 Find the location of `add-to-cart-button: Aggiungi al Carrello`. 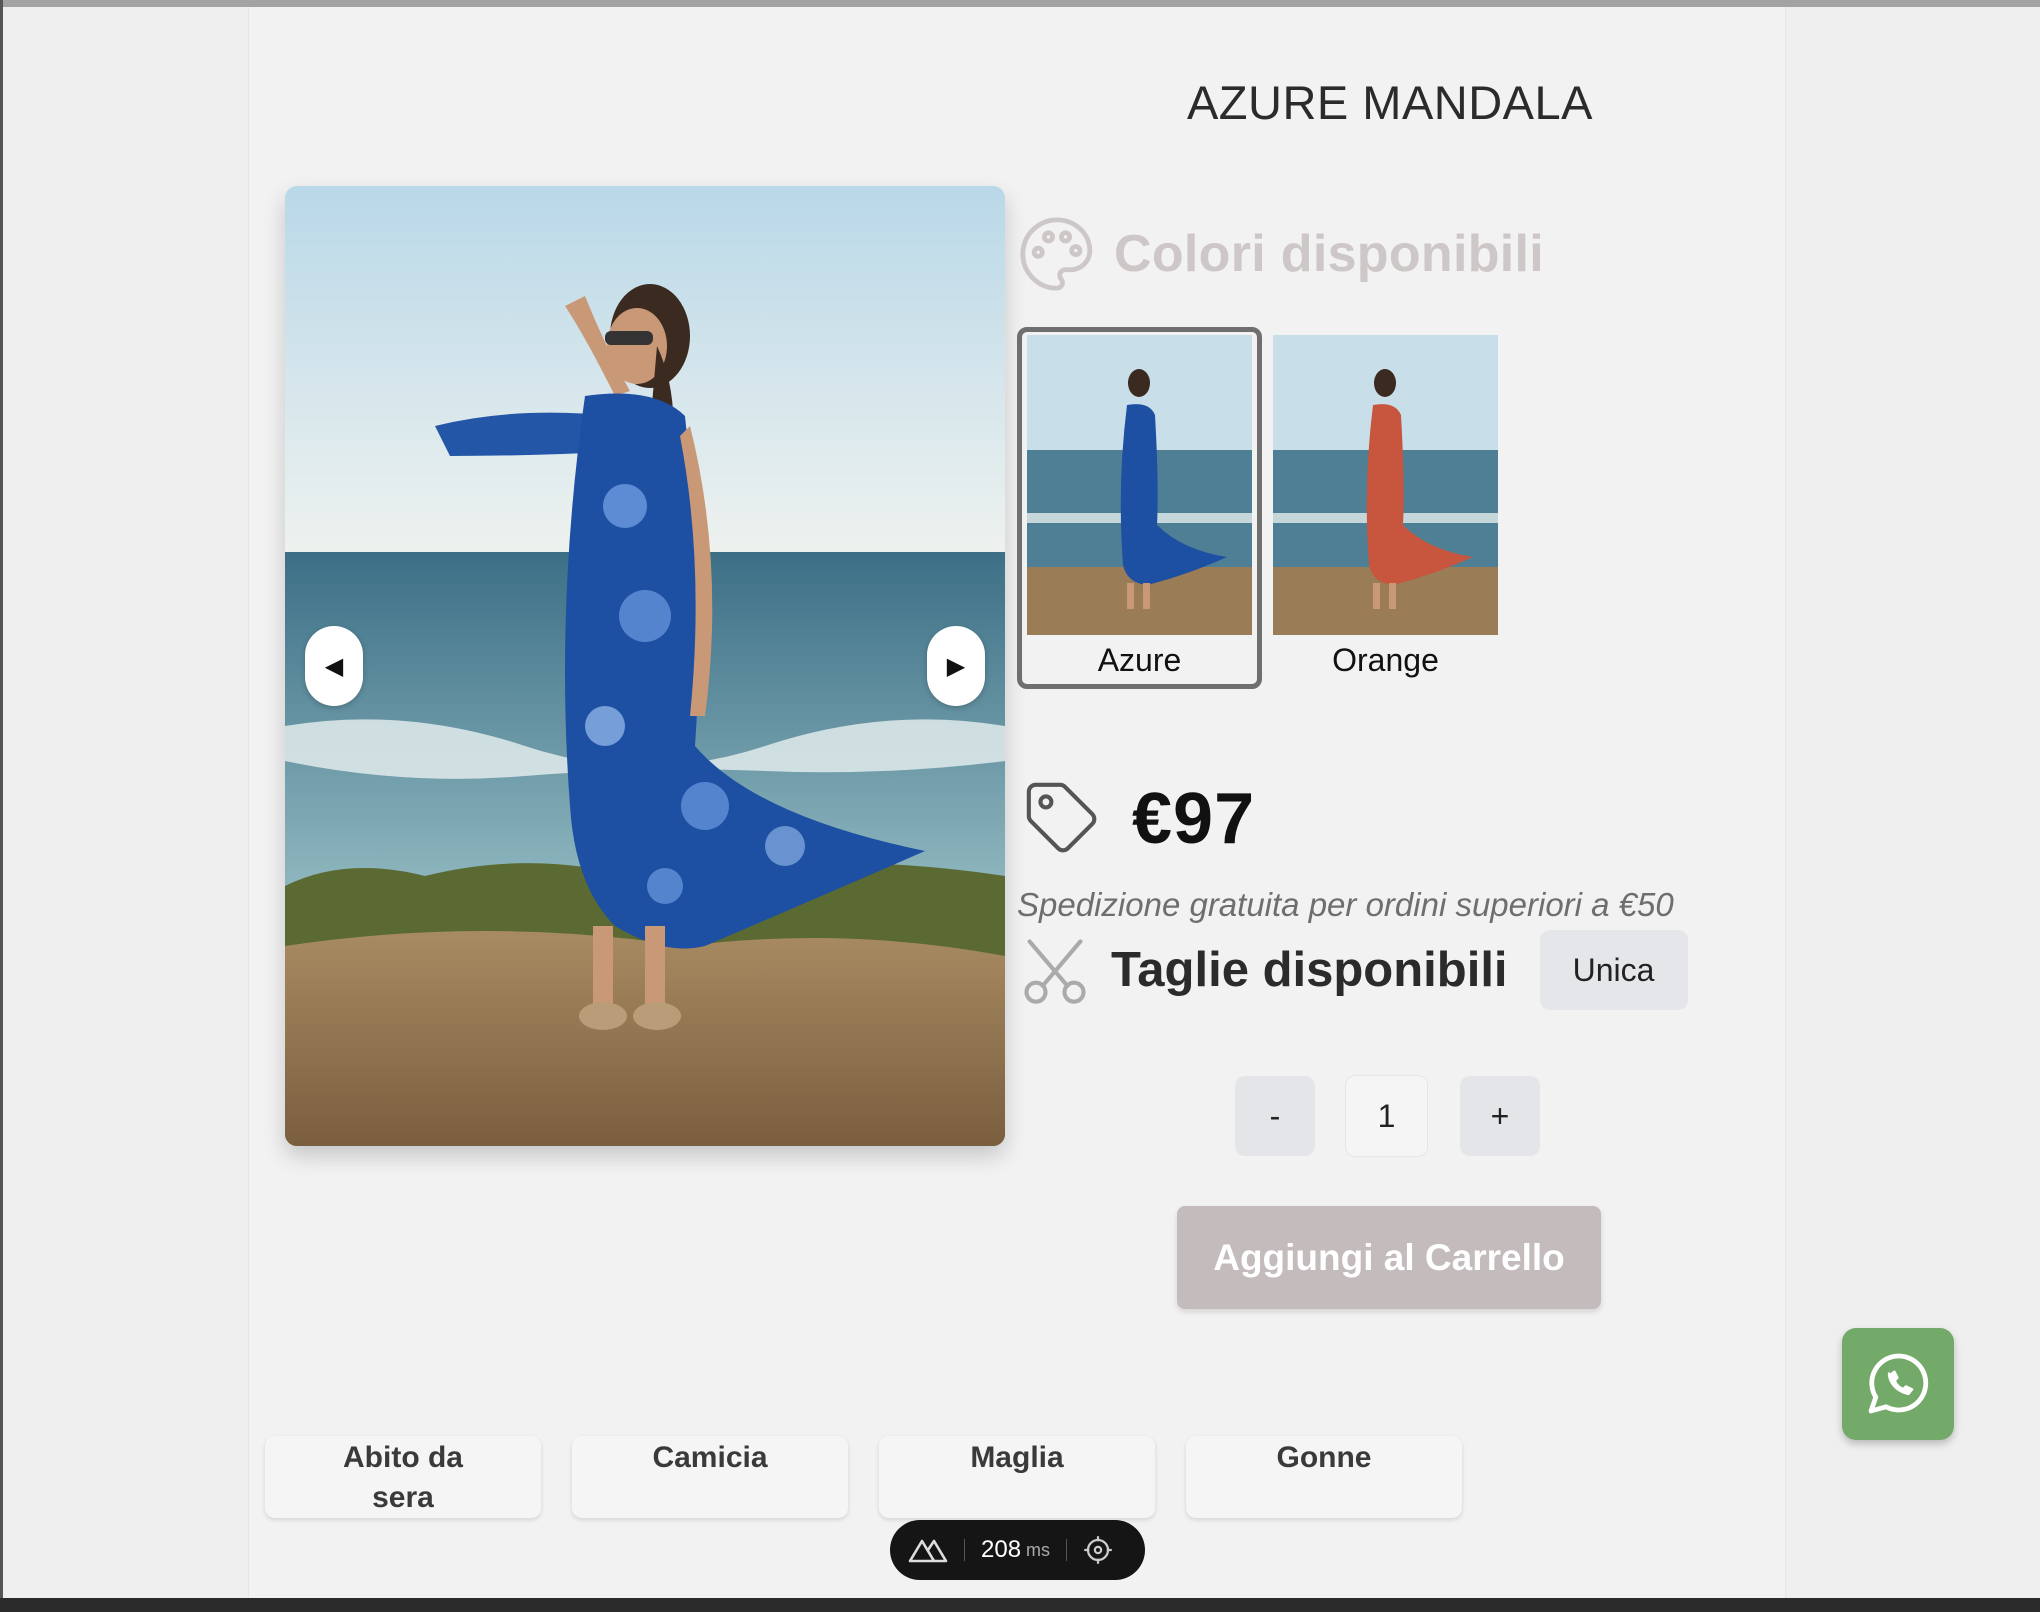

add-to-cart-button: Aggiungi al Carrello is located at coordinates (1389, 1257).